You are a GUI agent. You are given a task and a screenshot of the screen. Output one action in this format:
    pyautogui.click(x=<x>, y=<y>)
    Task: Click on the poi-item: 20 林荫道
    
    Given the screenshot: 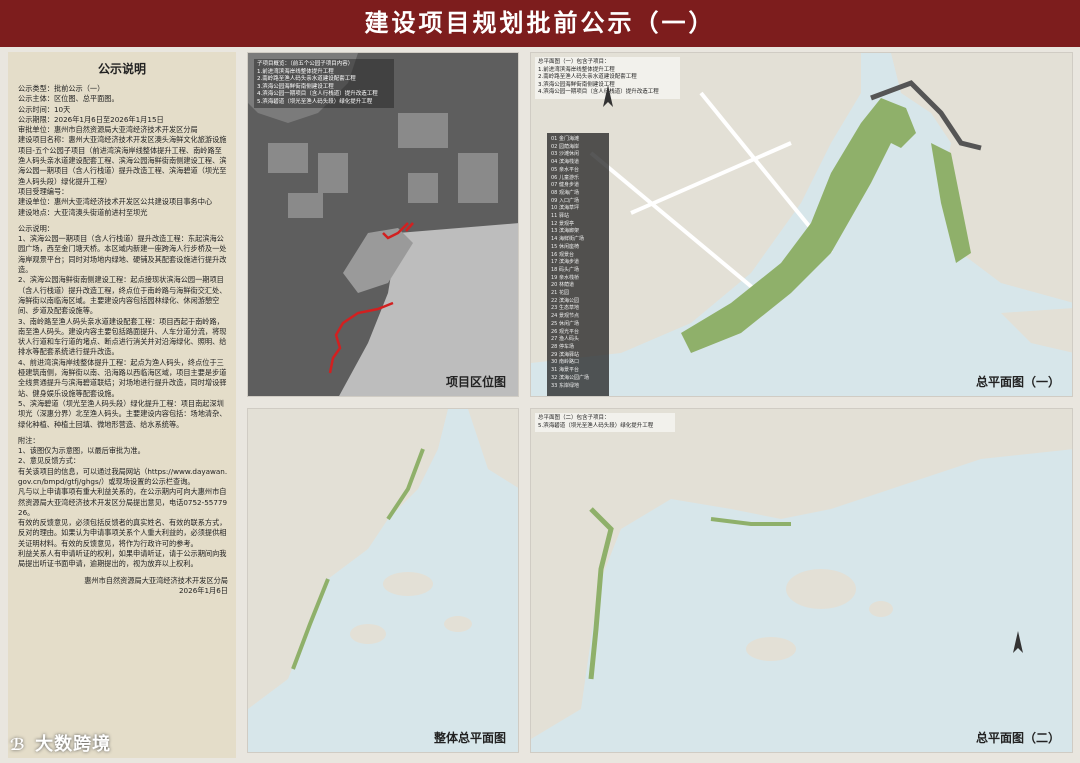 What is the action you would take?
    pyautogui.click(x=562, y=285)
    